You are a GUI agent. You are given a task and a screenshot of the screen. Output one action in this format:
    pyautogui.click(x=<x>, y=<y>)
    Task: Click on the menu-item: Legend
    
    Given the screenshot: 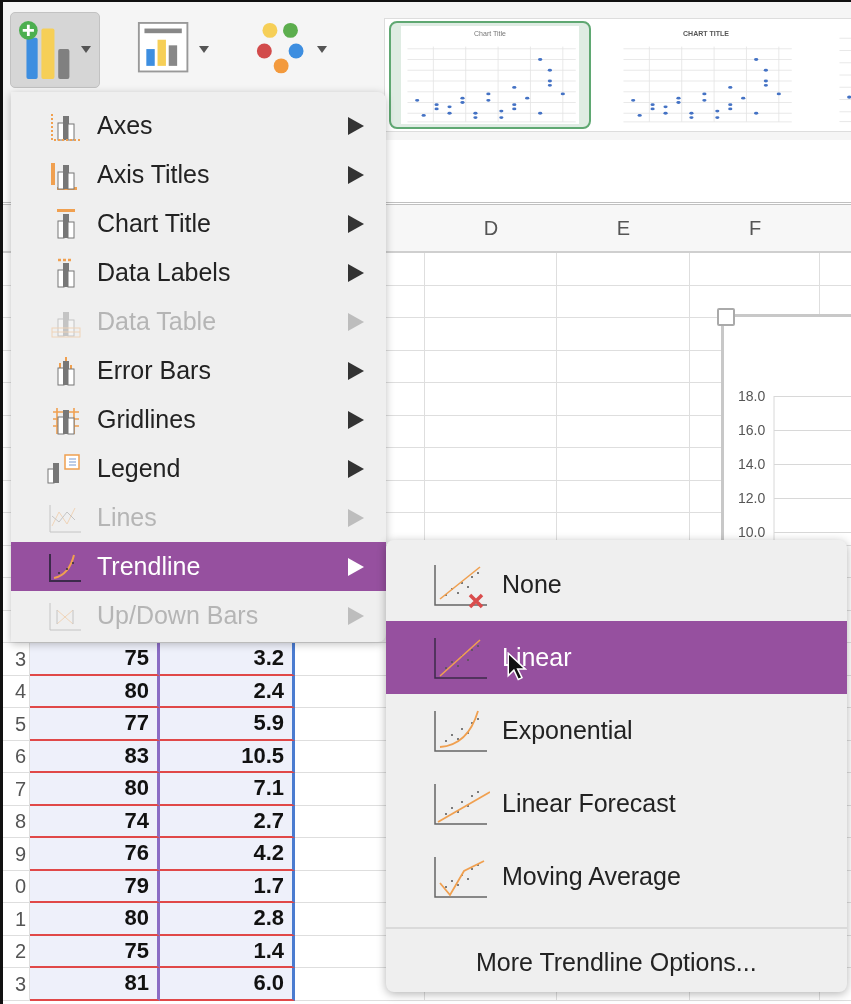 What is the action you would take?
    pyautogui.click(x=198, y=468)
    